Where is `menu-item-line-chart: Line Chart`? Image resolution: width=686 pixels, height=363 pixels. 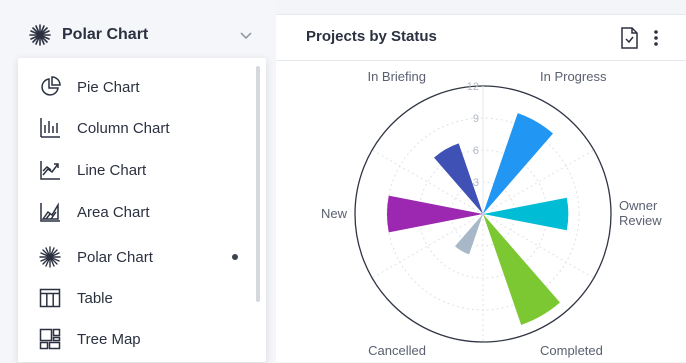
menu-item-line-chart: Line Chart is located at coordinates (136, 170).